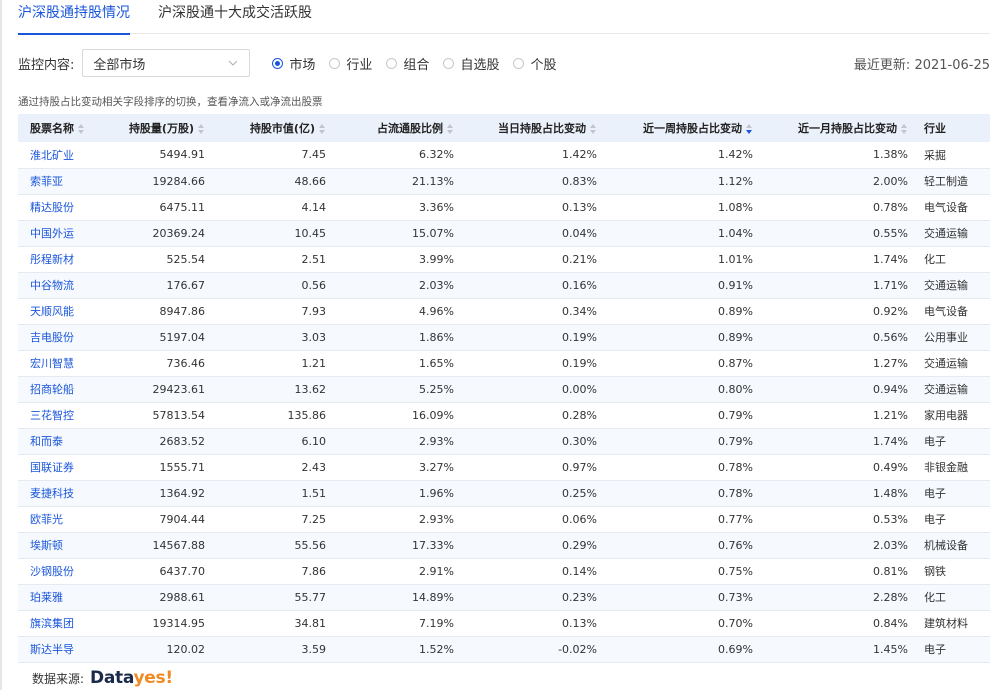  I want to click on cell-stock-name: 埃斯顿, so click(65, 545).